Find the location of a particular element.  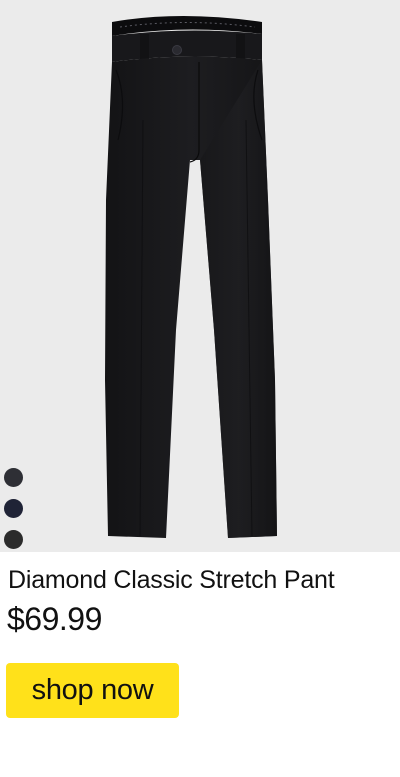

shop-now-button: shop now is located at coordinates (92, 690).